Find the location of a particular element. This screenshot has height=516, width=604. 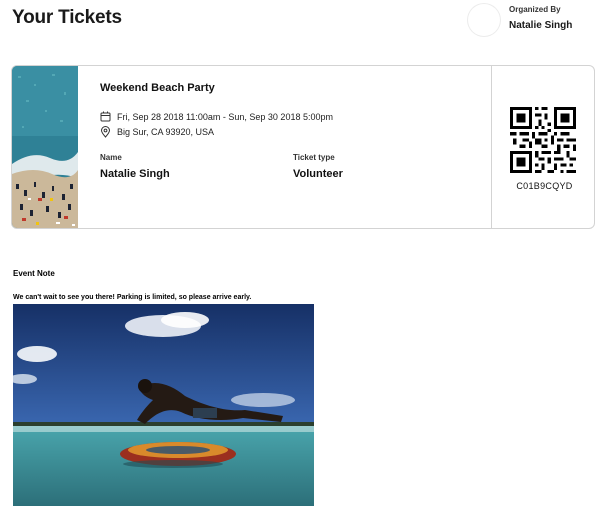

ticket-code: C01B9CQYD is located at coordinates (544, 186).